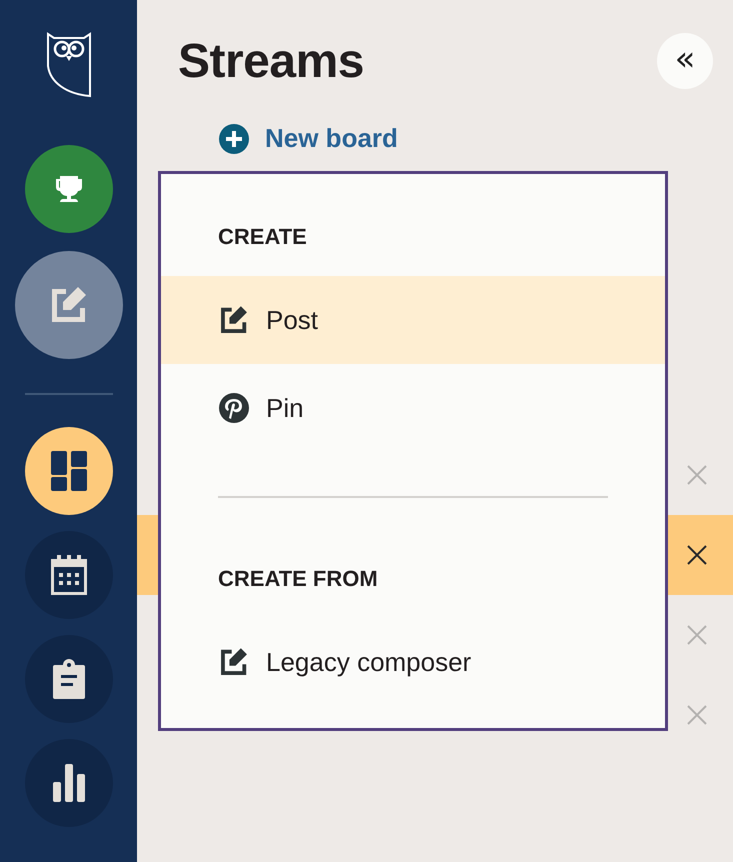 The width and height of the screenshot is (733, 862). What do you see at coordinates (271, 61) in the screenshot?
I see `page-title: Streams` at bounding box center [271, 61].